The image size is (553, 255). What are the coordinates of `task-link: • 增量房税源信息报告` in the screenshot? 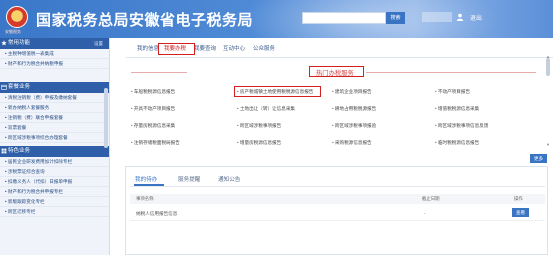 It's located at (259, 143).